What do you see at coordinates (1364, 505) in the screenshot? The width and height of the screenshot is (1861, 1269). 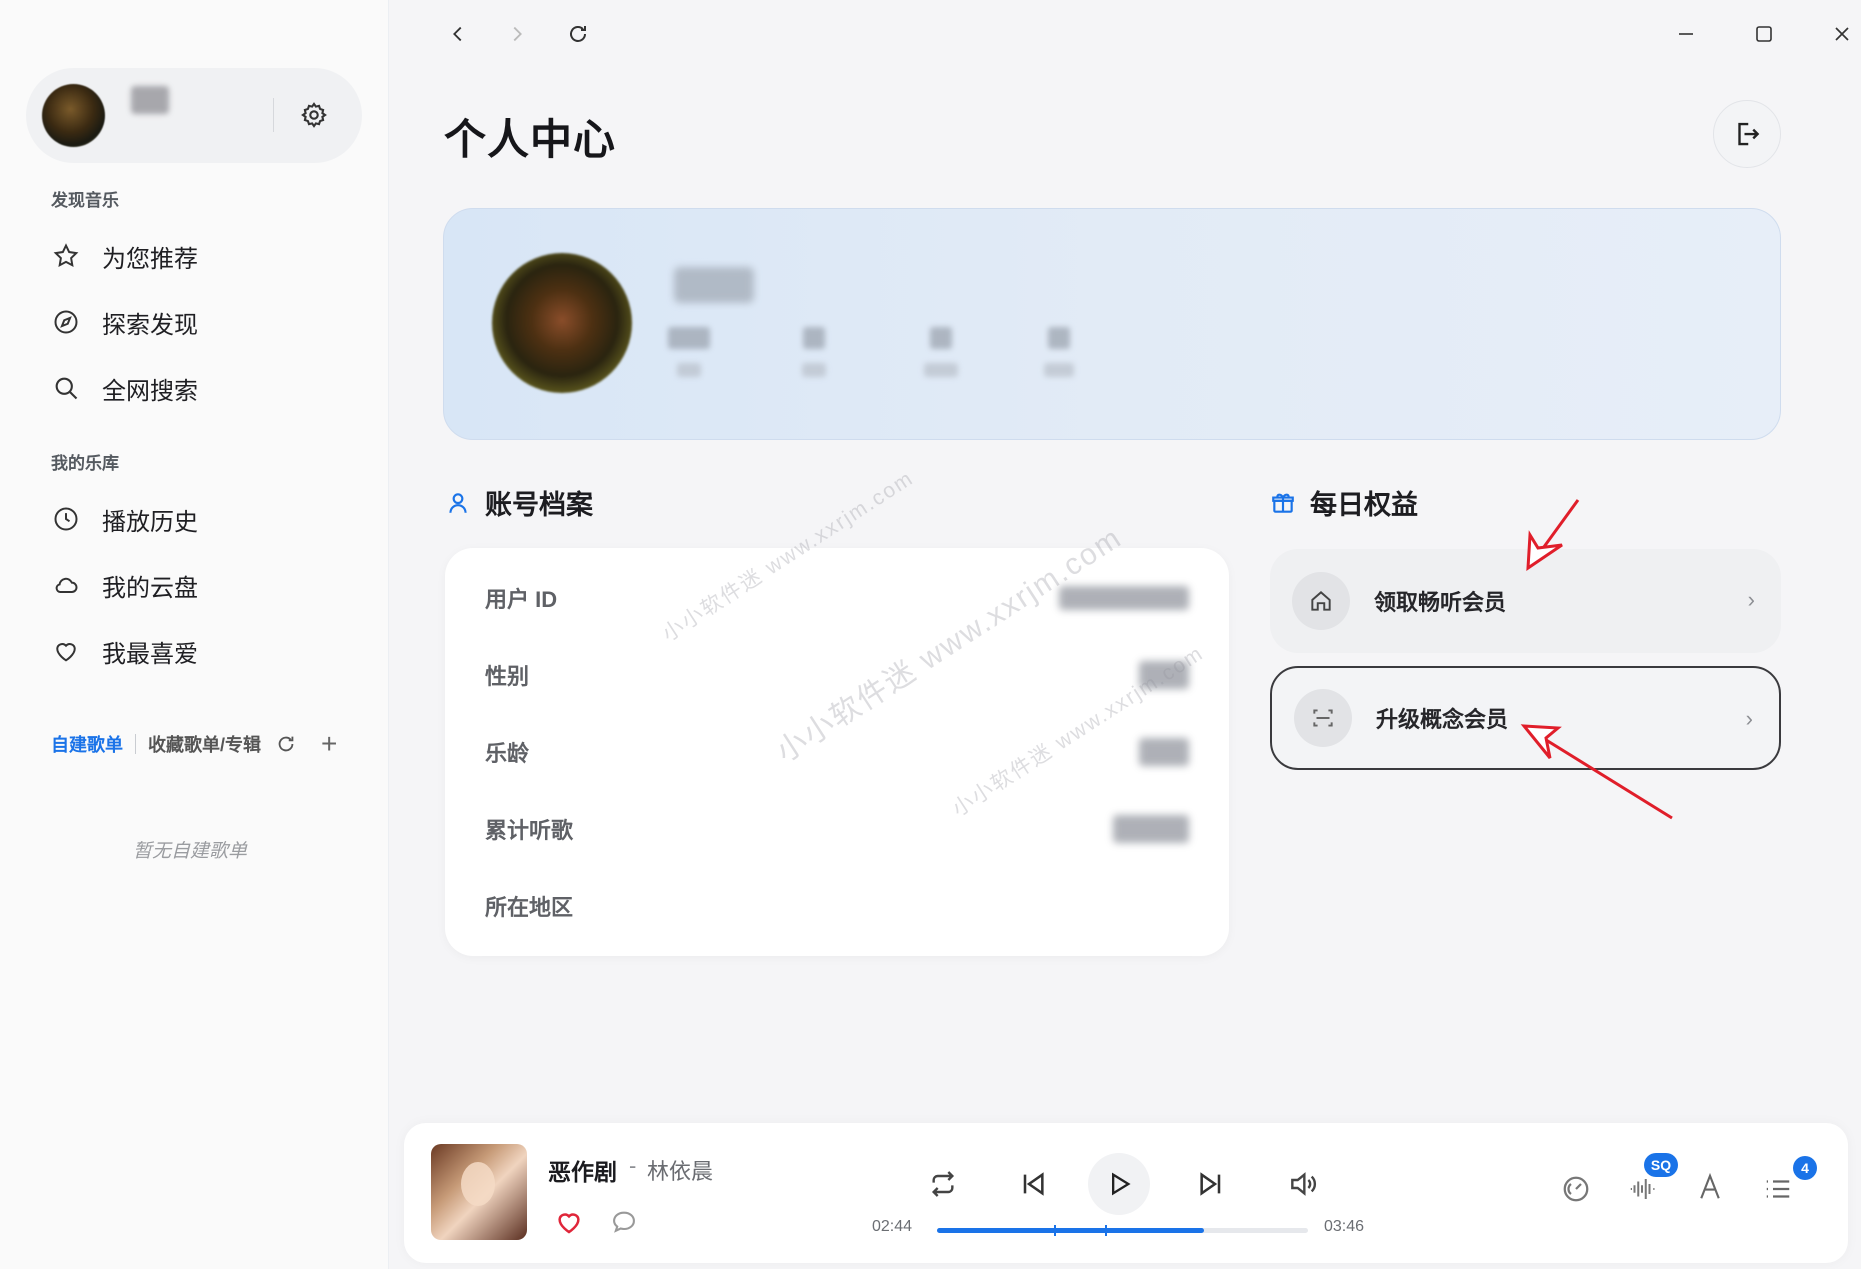 I see `benefits-heading-text: 每日权益` at bounding box center [1364, 505].